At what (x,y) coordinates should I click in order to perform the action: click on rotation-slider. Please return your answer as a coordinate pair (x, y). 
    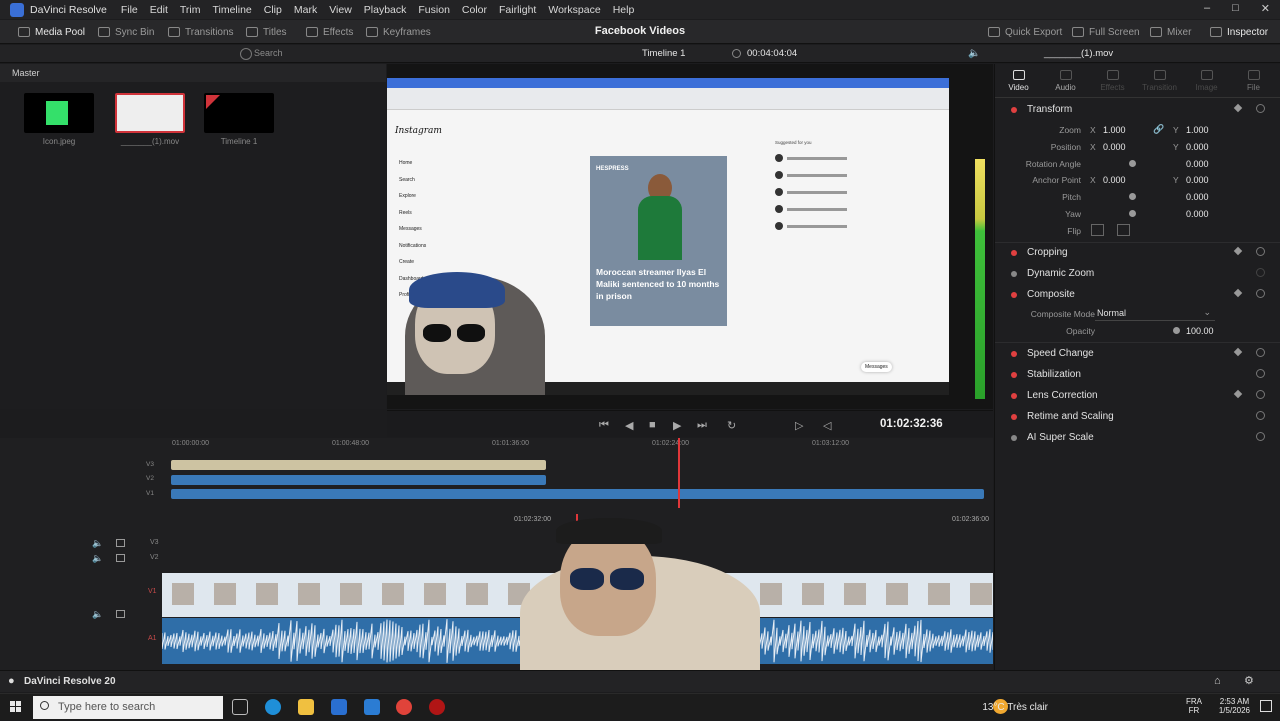
    Looking at the image, I should click on (1132, 163).